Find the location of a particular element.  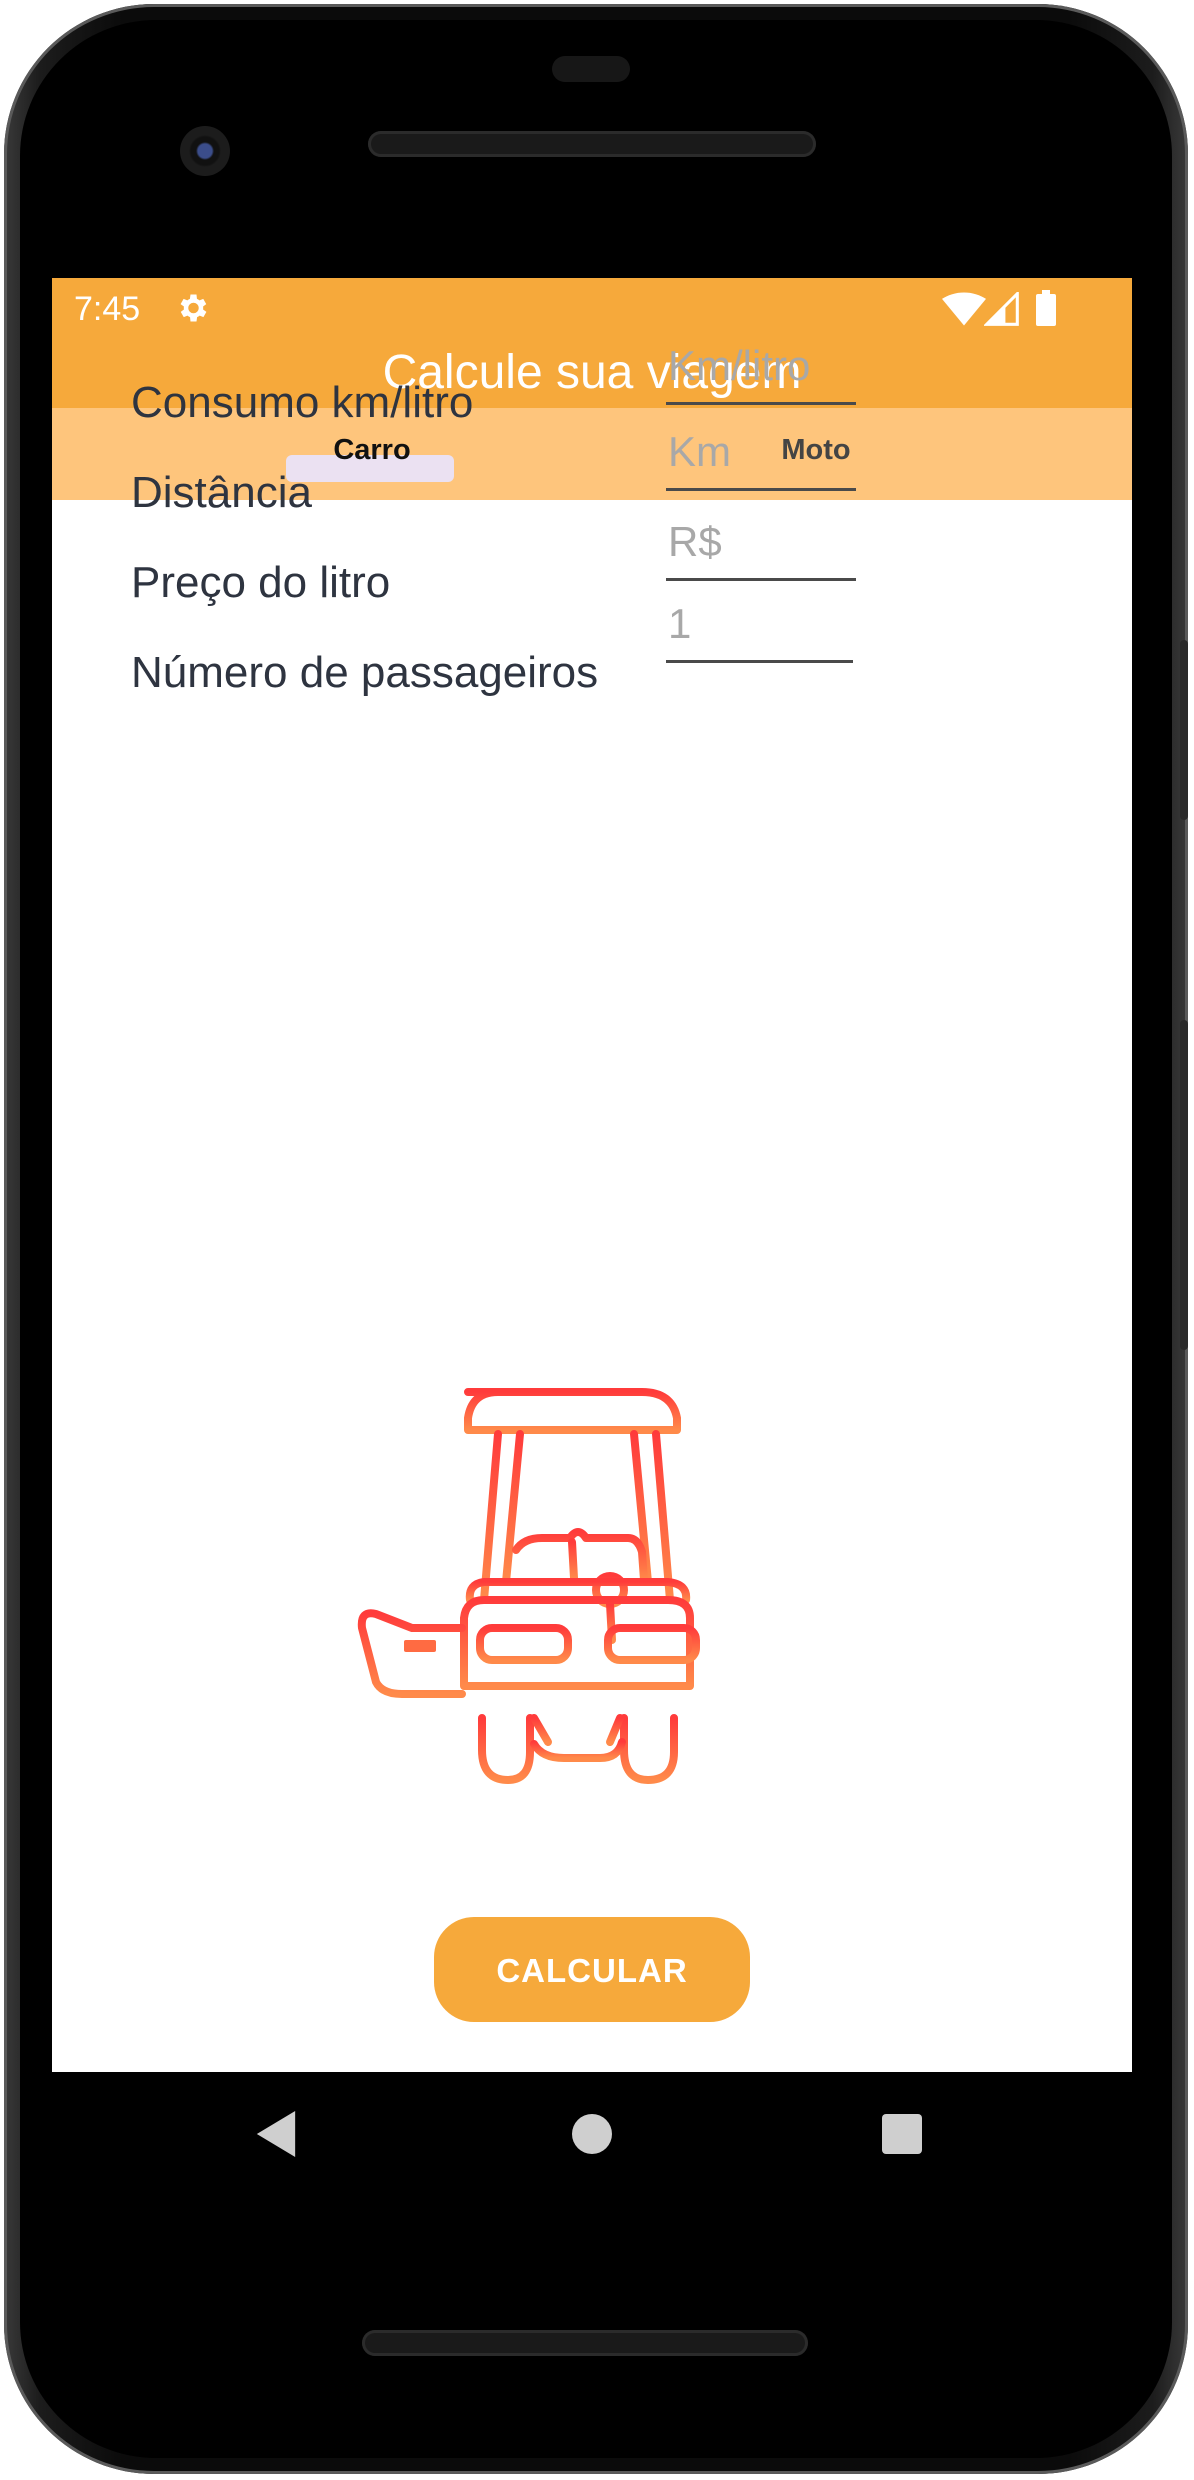

consumo-input: Km/litro is located at coordinates (761, 373).